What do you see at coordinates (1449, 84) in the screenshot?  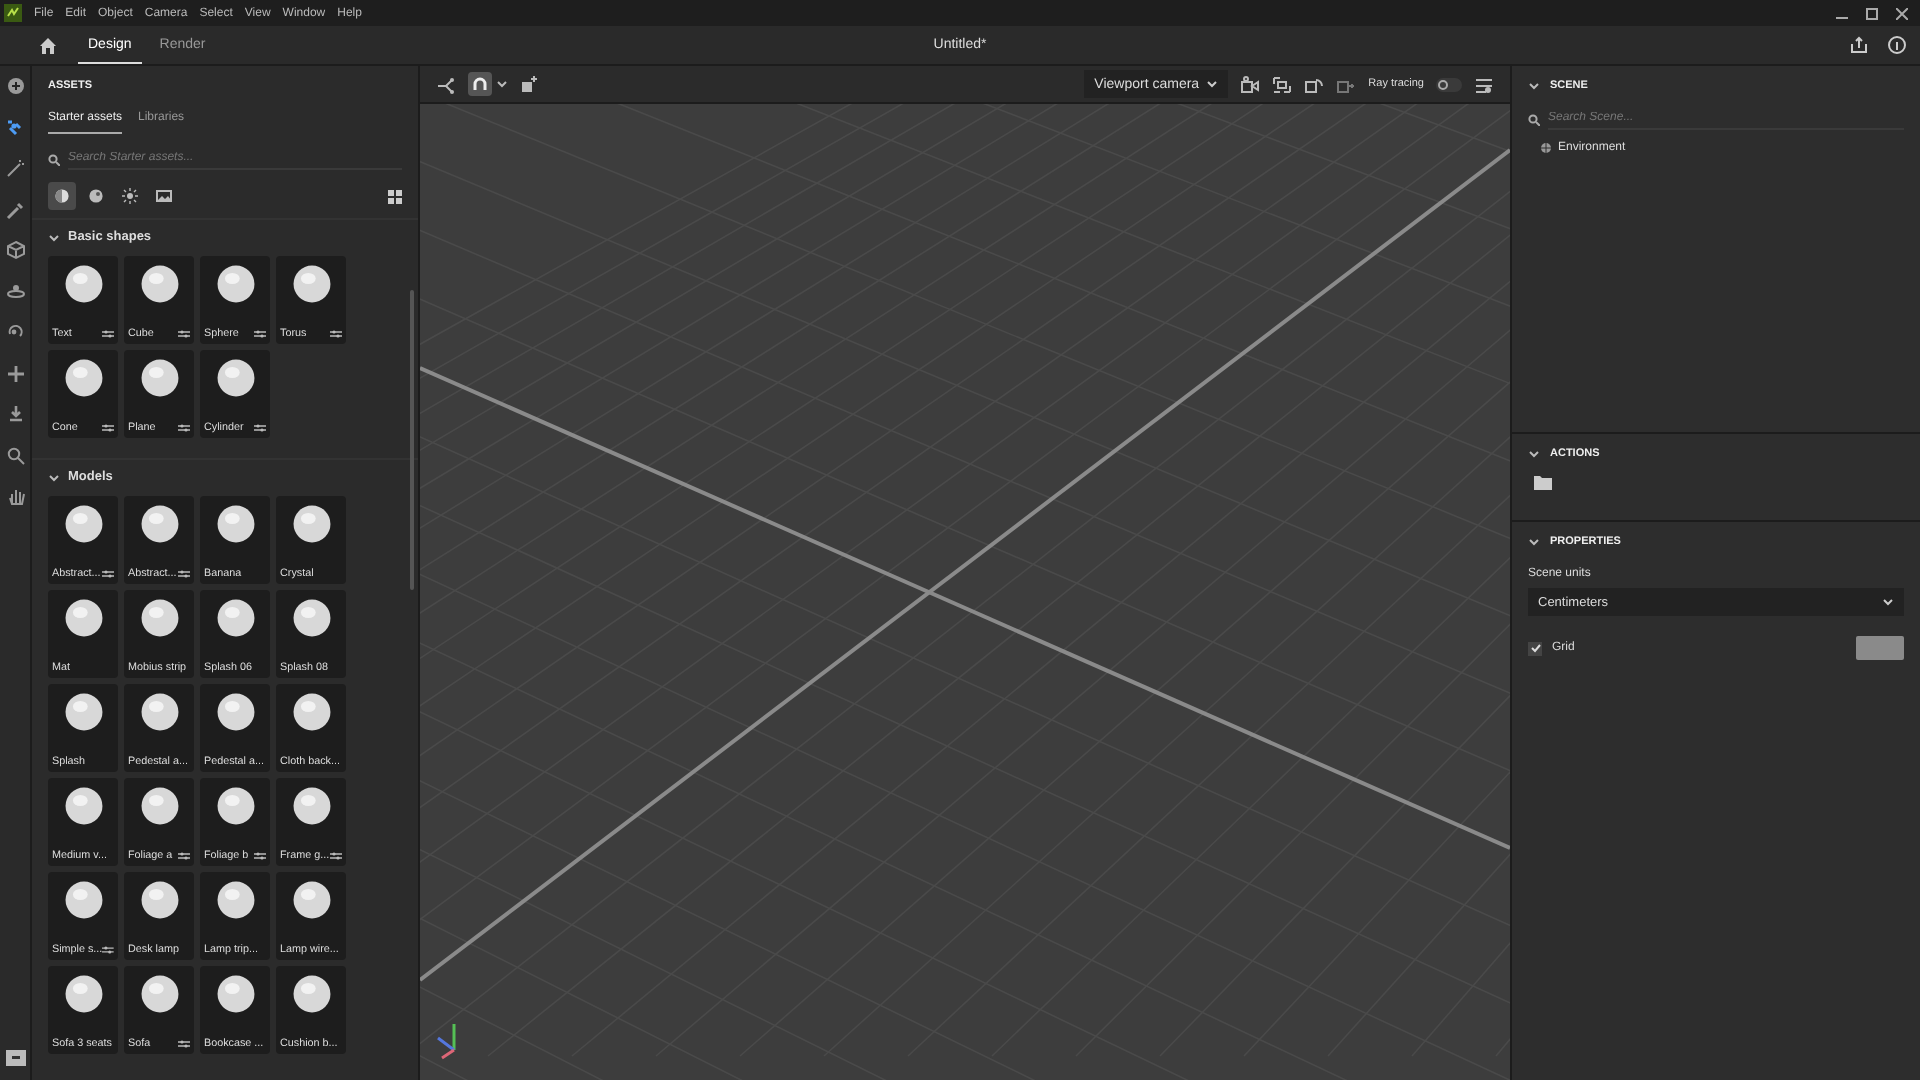 I see `ray-tracing-toggle` at bounding box center [1449, 84].